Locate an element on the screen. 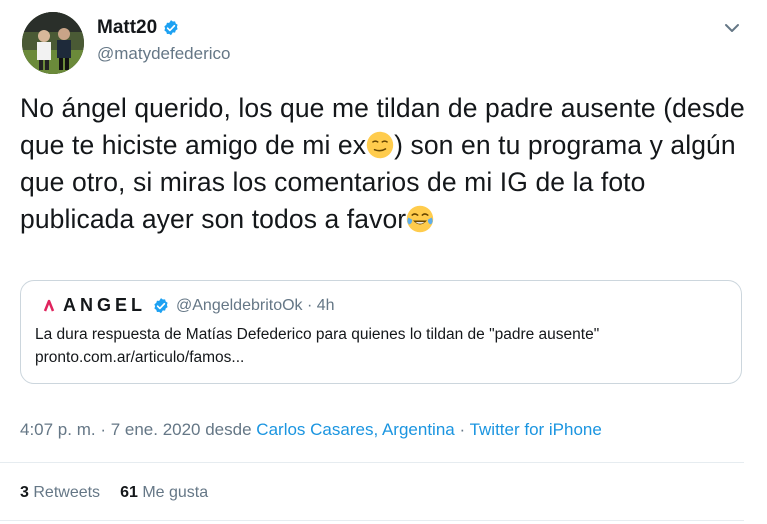 The width and height of the screenshot is (767, 524). retweets-label: Retweets is located at coordinates (67, 492).